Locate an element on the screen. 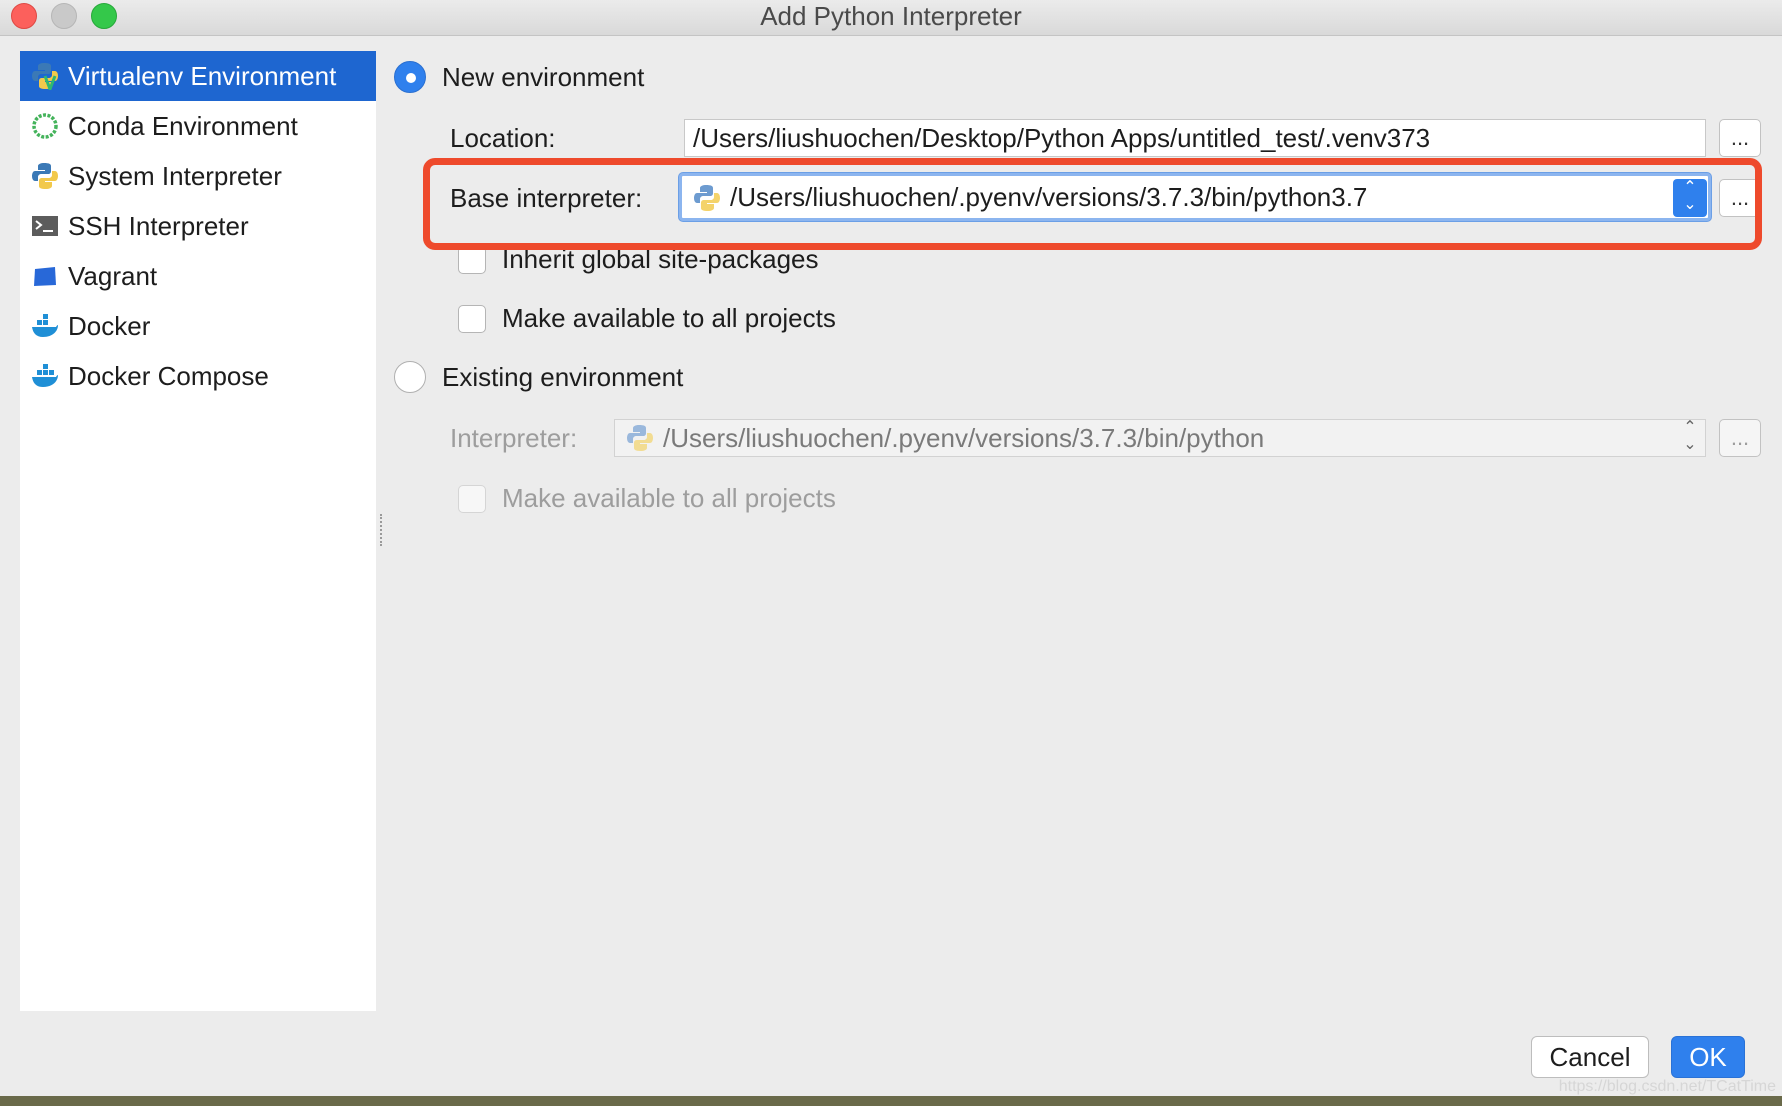  sidebar-item-label: Conda Environment is located at coordinates (183, 126).